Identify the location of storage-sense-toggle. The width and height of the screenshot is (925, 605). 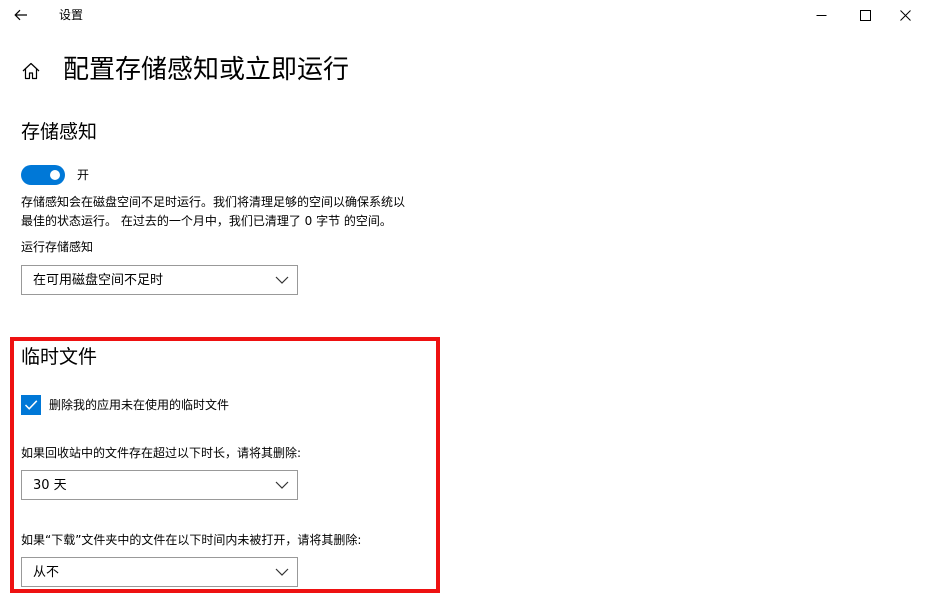
(43, 175).